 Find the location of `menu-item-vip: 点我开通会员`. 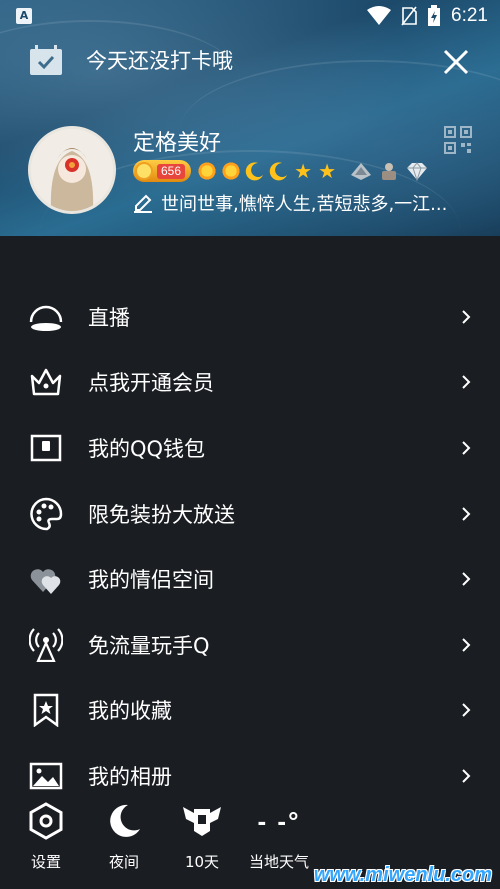

menu-item-vip: 点我开通会员 is located at coordinates (250, 383).